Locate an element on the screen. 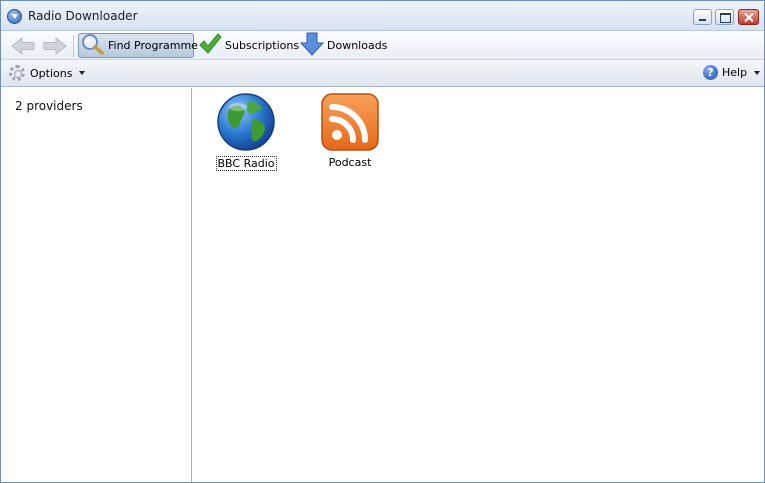  options-bar: Options ? Help is located at coordinates (382, 73).